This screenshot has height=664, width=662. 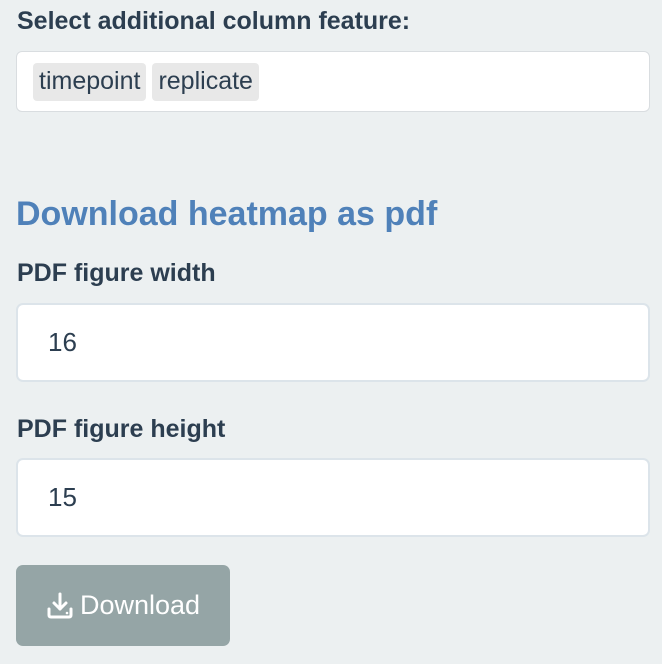 What do you see at coordinates (90, 81) in the screenshot?
I see `selected-chip-timepoint: timepoint` at bounding box center [90, 81].